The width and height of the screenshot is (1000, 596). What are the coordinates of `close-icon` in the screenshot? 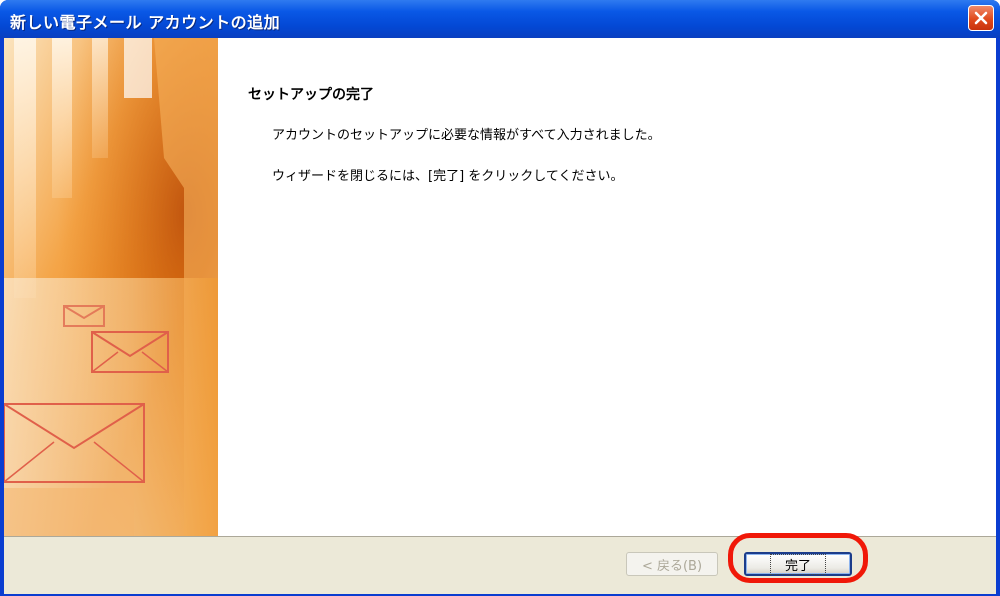 It's located at (981, 18).